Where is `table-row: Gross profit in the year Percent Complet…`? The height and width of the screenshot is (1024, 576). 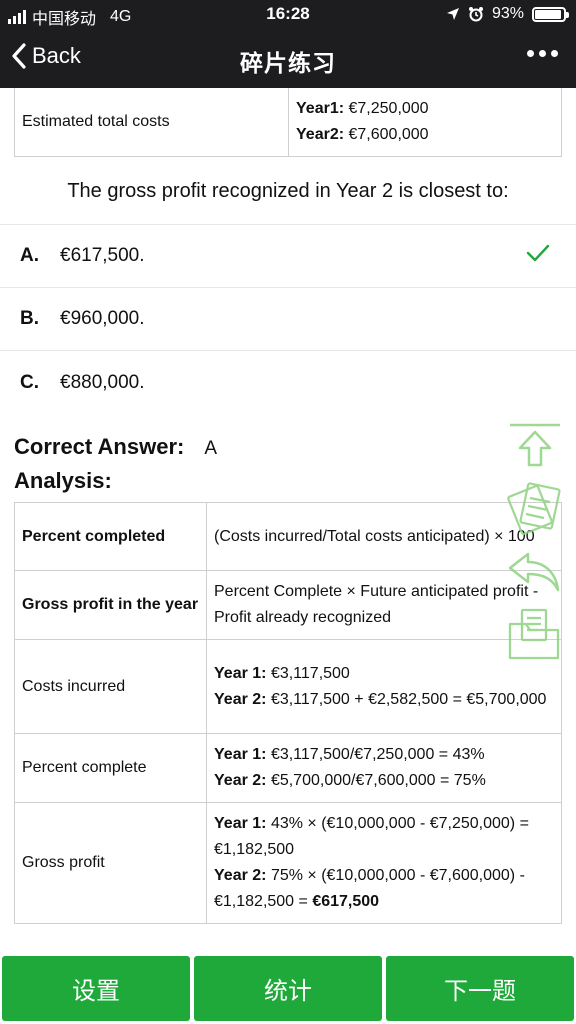
table-row: Gross profit in the year Percent Complet… is located at coordinates (288, 605).